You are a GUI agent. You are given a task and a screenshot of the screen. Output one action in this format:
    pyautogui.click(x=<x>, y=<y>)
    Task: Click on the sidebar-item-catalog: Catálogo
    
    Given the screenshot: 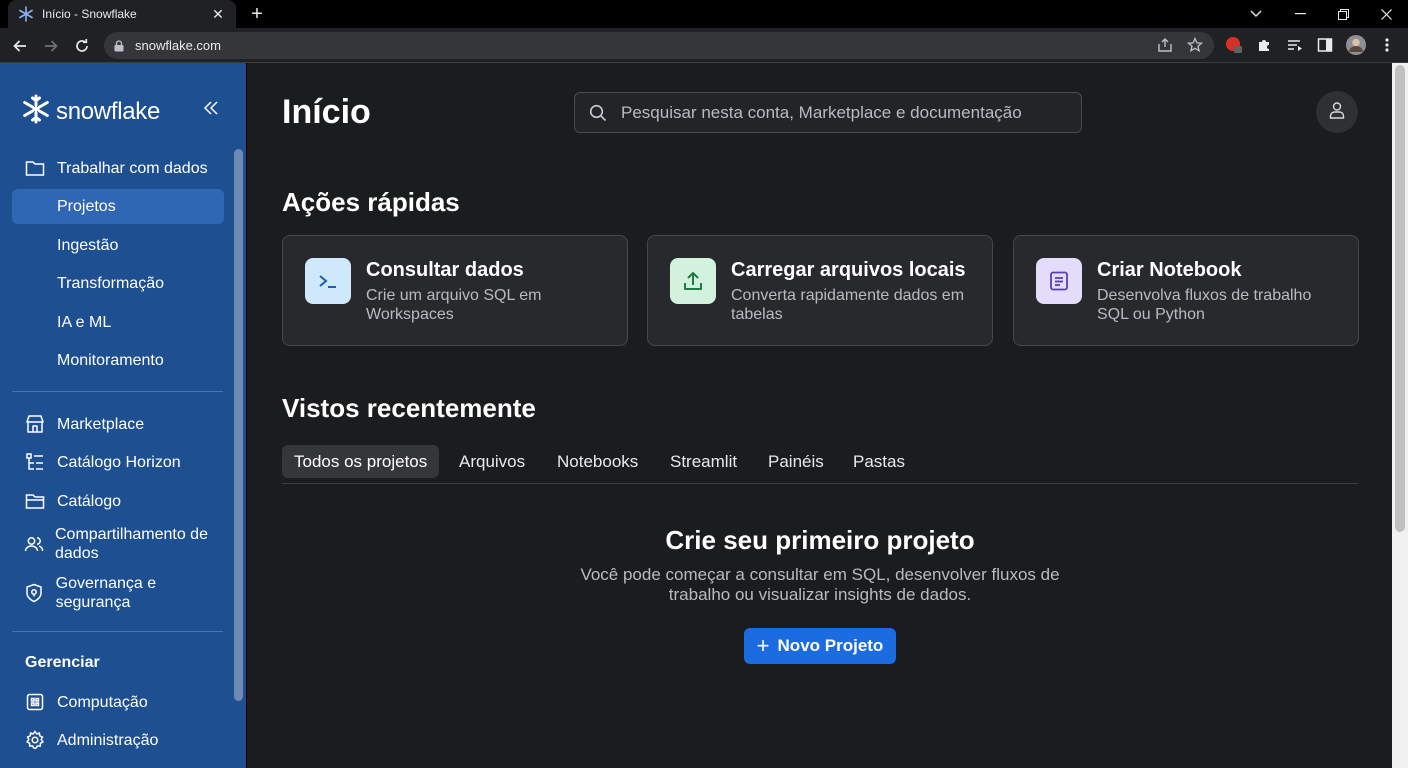 What is the action you would take?
    pyautogui.click(x=118, y=501)
    